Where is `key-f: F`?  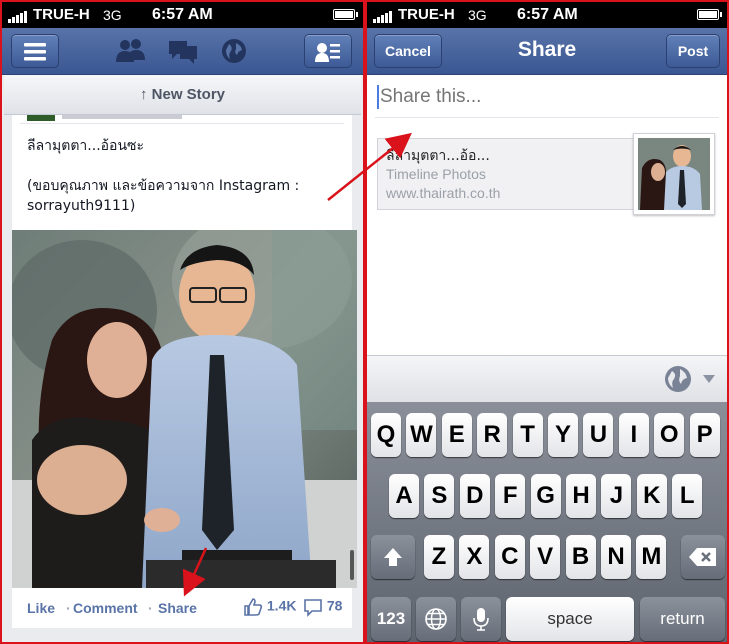 key-f: F is located at coordinates (510, 496).